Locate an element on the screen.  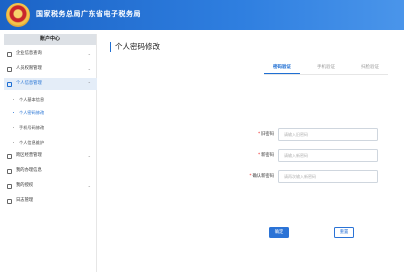
new-password-field is located at coordinates (328, 155).